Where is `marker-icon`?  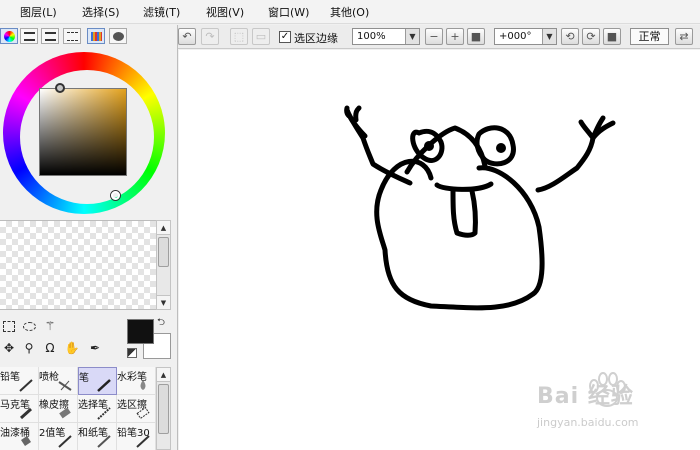 marker-icon is located at coordinates (26, 413).